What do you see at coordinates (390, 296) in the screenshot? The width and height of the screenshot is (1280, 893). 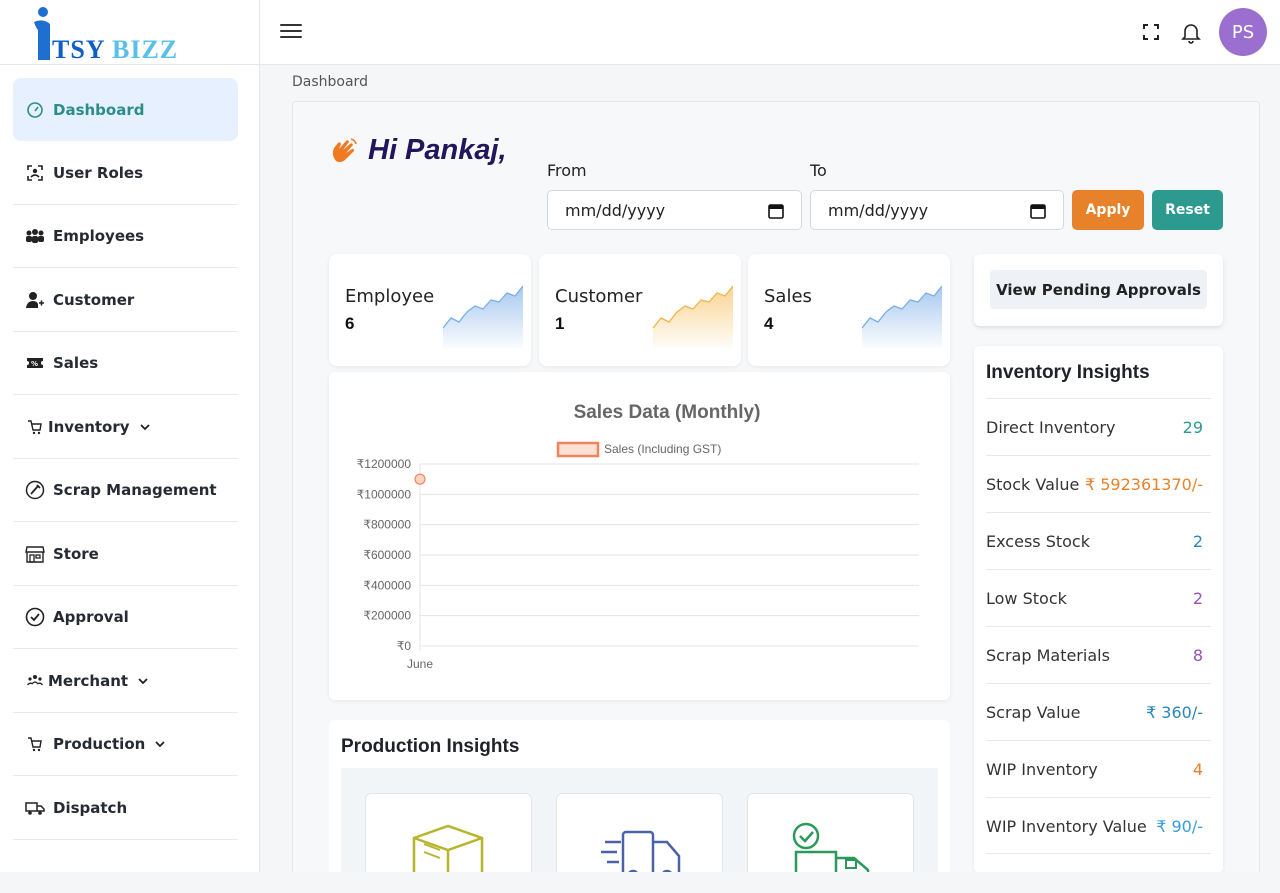 I see `stat-title: Employee` at bounding box center [390, 296].